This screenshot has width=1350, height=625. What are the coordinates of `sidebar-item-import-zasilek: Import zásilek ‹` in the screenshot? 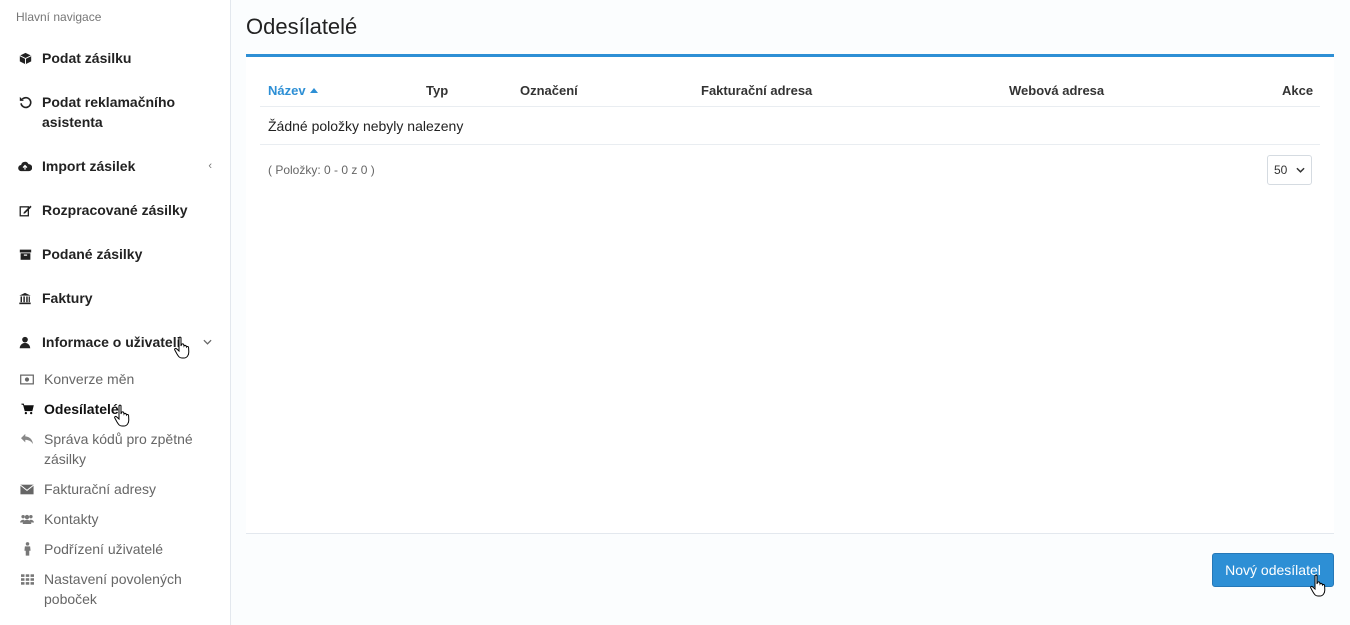 It's located at (118, 166).